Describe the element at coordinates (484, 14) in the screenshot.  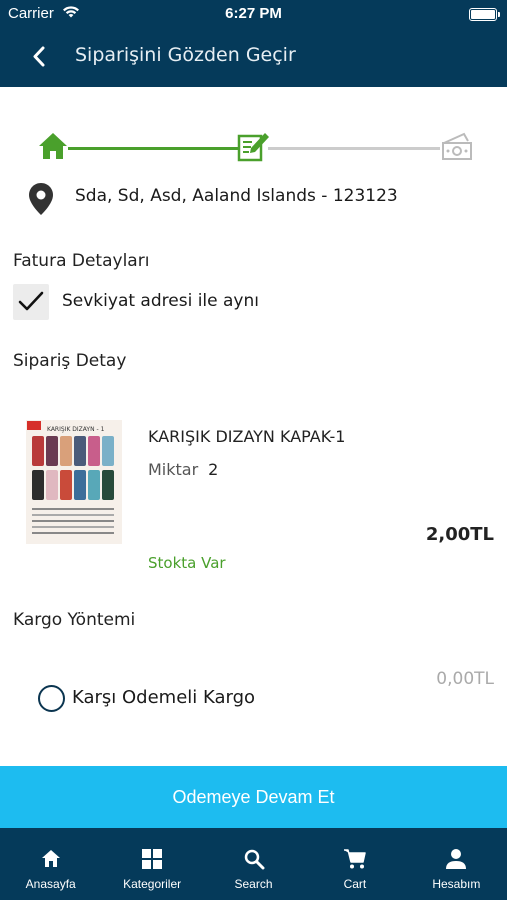
I see `battery-icon` at that location.